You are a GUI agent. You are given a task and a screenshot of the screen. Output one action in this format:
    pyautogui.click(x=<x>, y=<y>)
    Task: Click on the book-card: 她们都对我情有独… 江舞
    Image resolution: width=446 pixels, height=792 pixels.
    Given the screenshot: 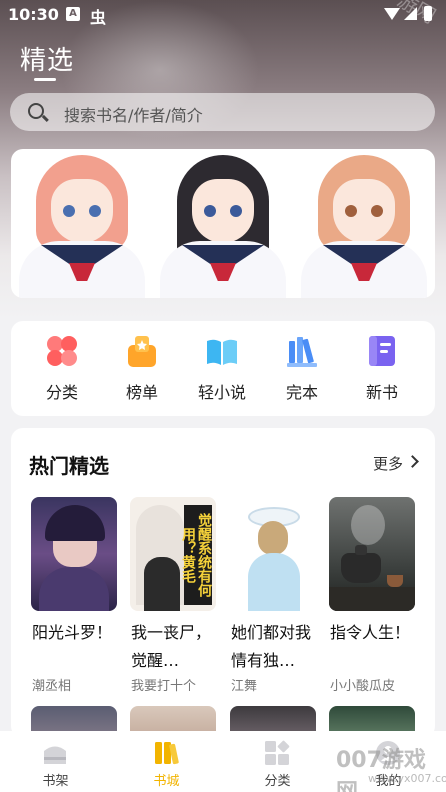 What is the action you would take?
    pyautogui.click(x=273, y=595)
    